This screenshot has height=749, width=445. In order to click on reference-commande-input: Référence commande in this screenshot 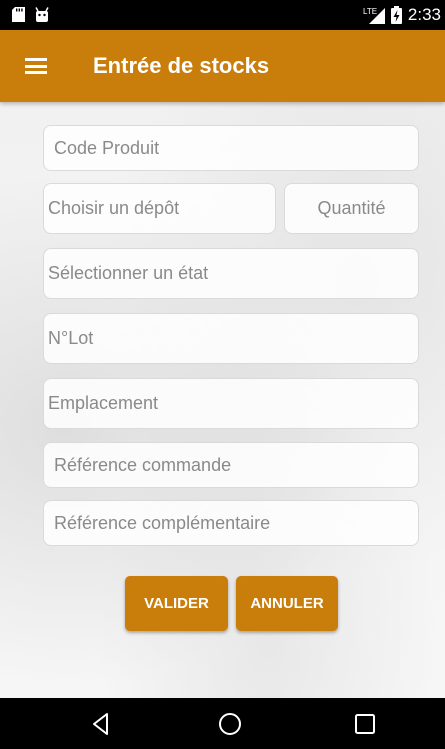, I will do `click(231, 465)`.